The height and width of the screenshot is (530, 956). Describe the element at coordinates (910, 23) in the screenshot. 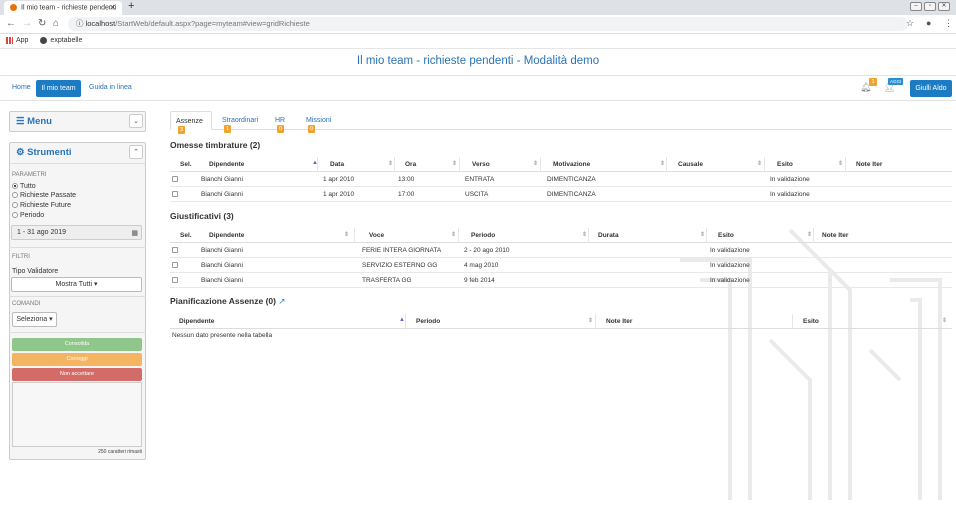

I see `star-icon: ☆` at that location.